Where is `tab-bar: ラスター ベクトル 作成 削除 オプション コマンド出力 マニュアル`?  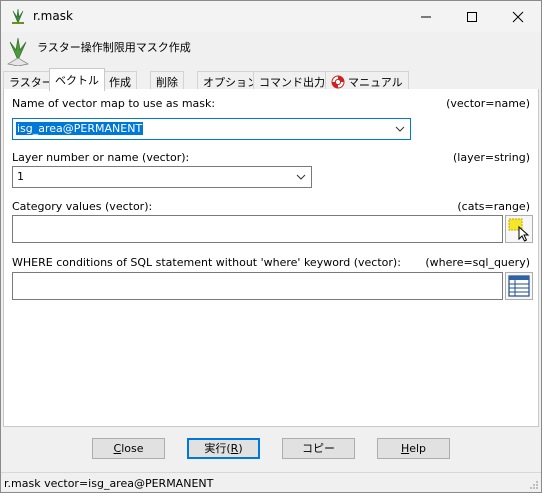 tab-bar: ラスター ベクトル 作成 削除 オプション コマンド出力 マニュアル is located at coordinates (271, 79).